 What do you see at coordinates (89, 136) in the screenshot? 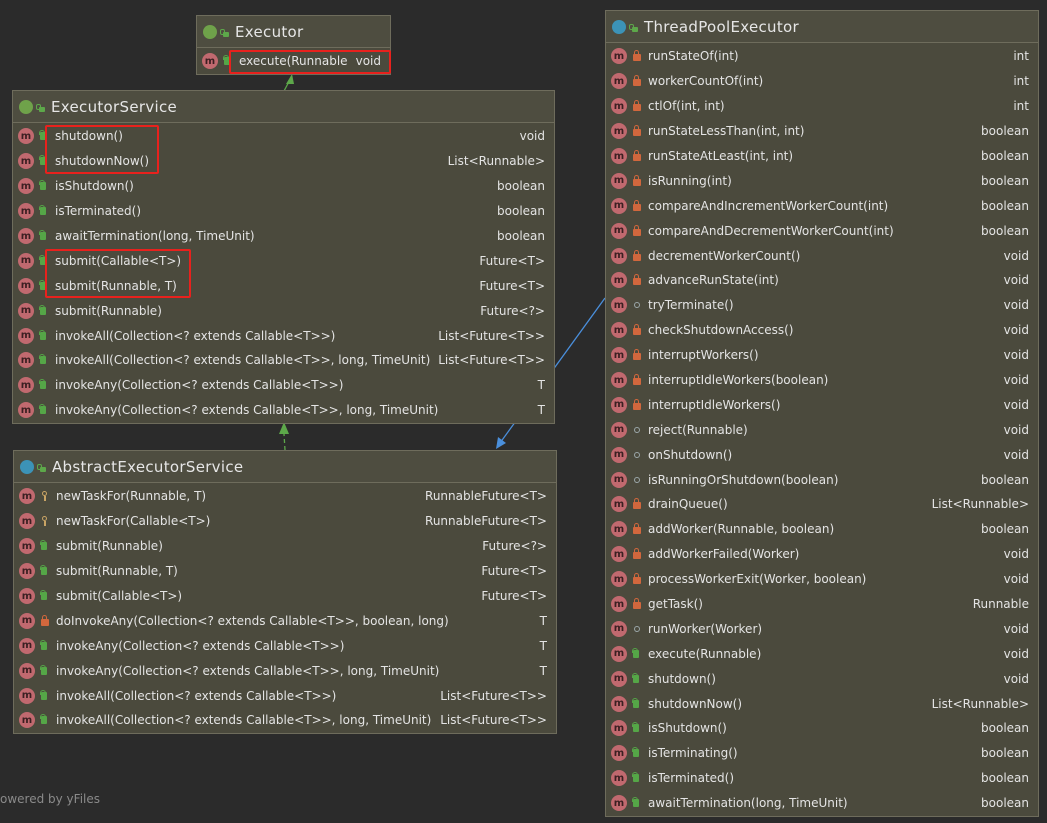
I see `method-name: shutdown()` at bounding box center [89, 136].